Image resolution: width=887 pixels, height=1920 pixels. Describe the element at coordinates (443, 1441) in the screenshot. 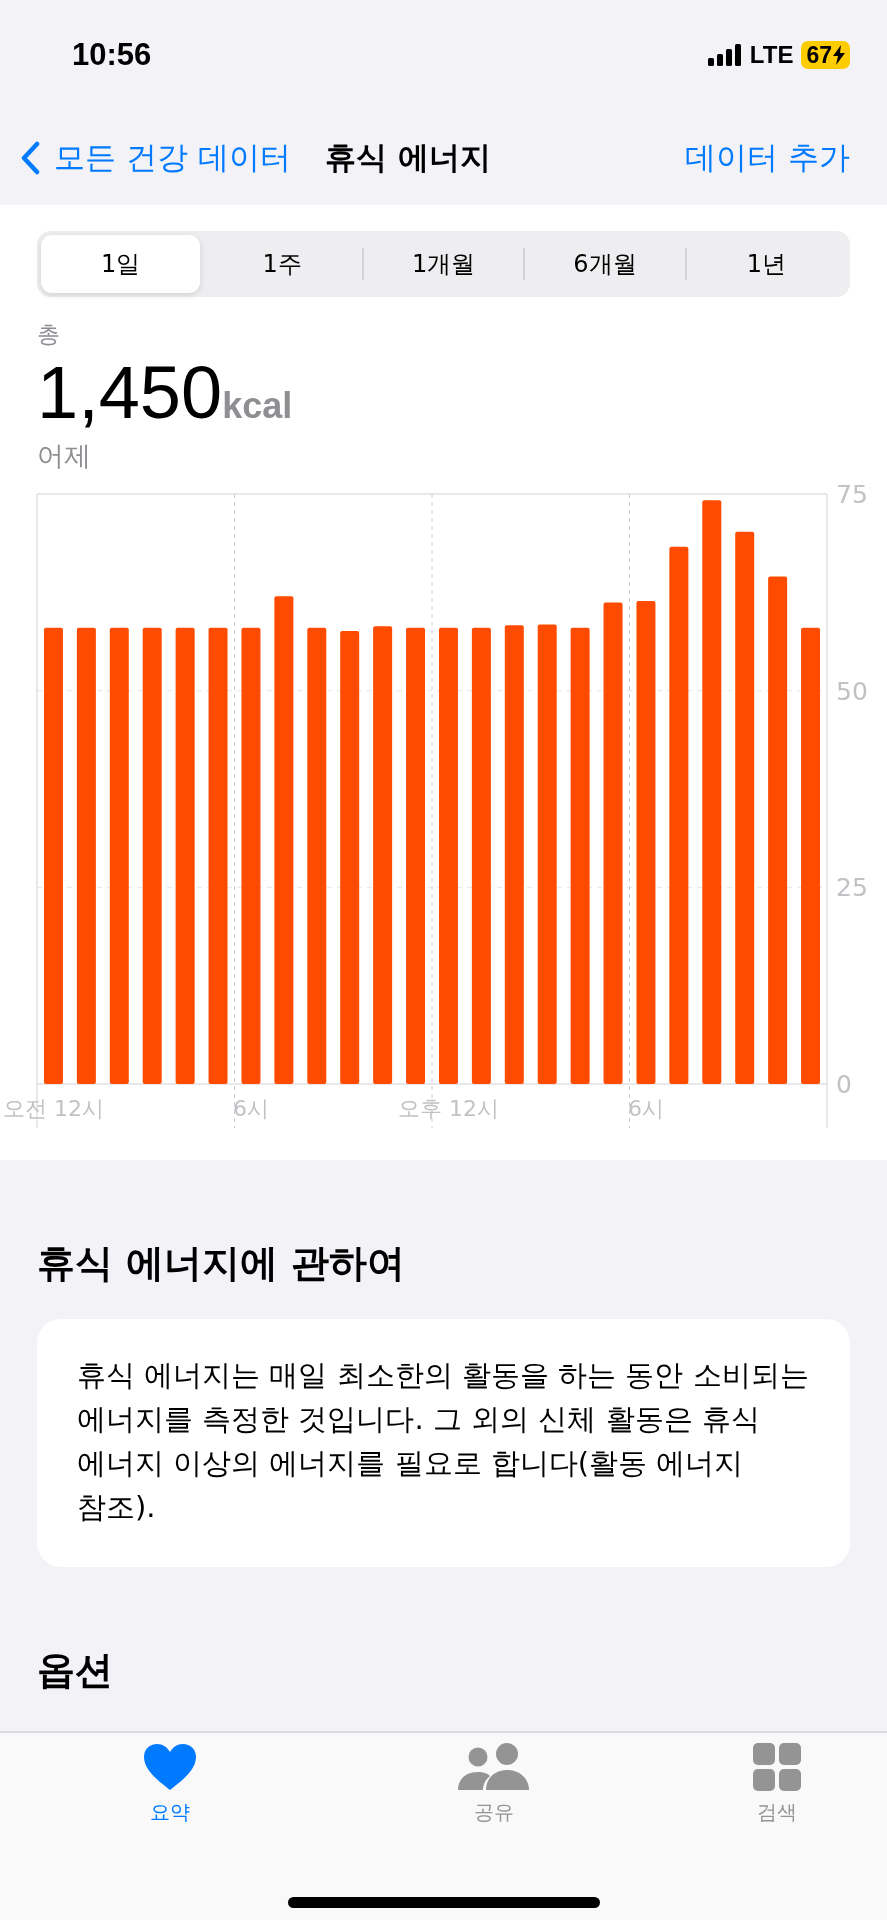

I see `description-text: 휴식 에너지는 매일 최소한의 활동을 하는 동안 소비되는 에너지를 측정한 것입니다. 그 외의 신체 활동은 휴식 에너지 이상의 에너지를 필요로 합니다(활동 에너지 참조).` at that location.